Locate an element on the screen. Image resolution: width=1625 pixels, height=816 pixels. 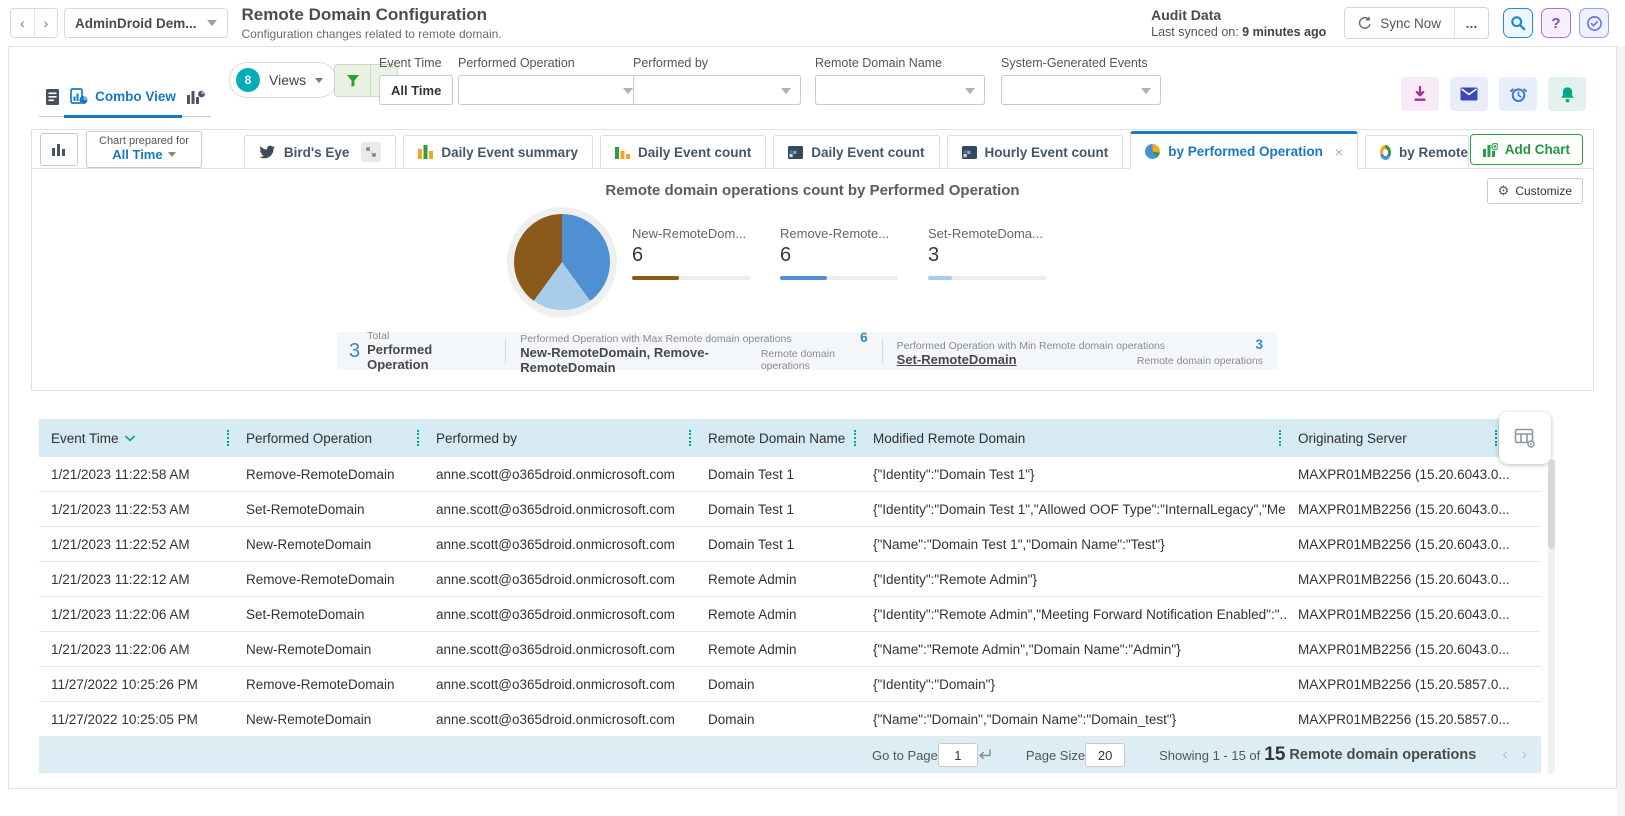
table-scrollbar is located at coordinates (1551, 616).